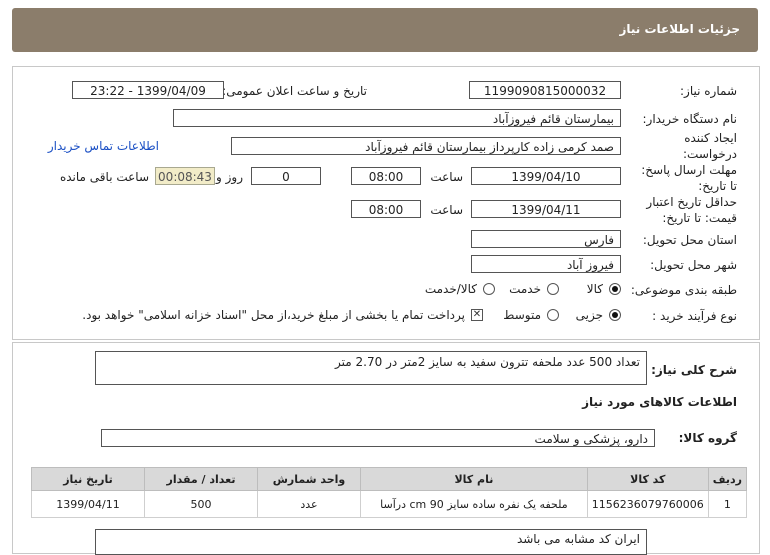 This screenshot has width=770, height=555. I want to click on process-option-medium: متوسط, so click(522, 315).